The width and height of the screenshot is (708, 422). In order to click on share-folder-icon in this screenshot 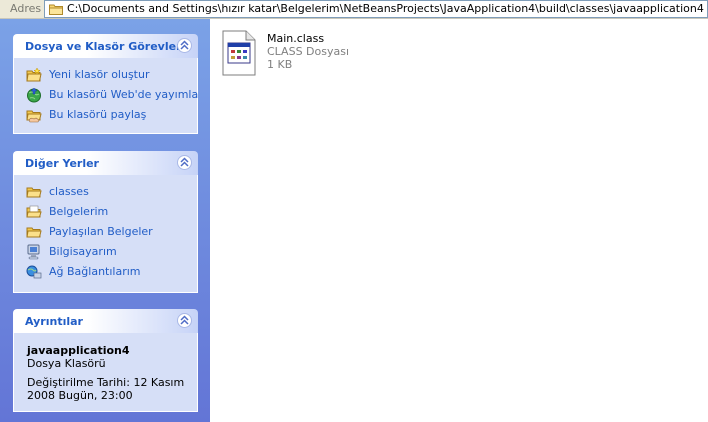, I will do `click(34, 116)`.